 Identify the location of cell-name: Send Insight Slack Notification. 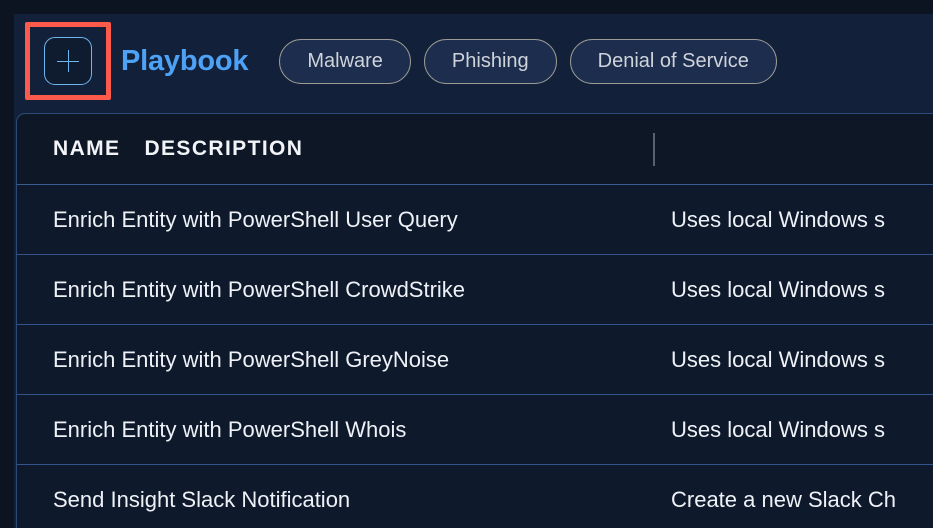
(202, 499).